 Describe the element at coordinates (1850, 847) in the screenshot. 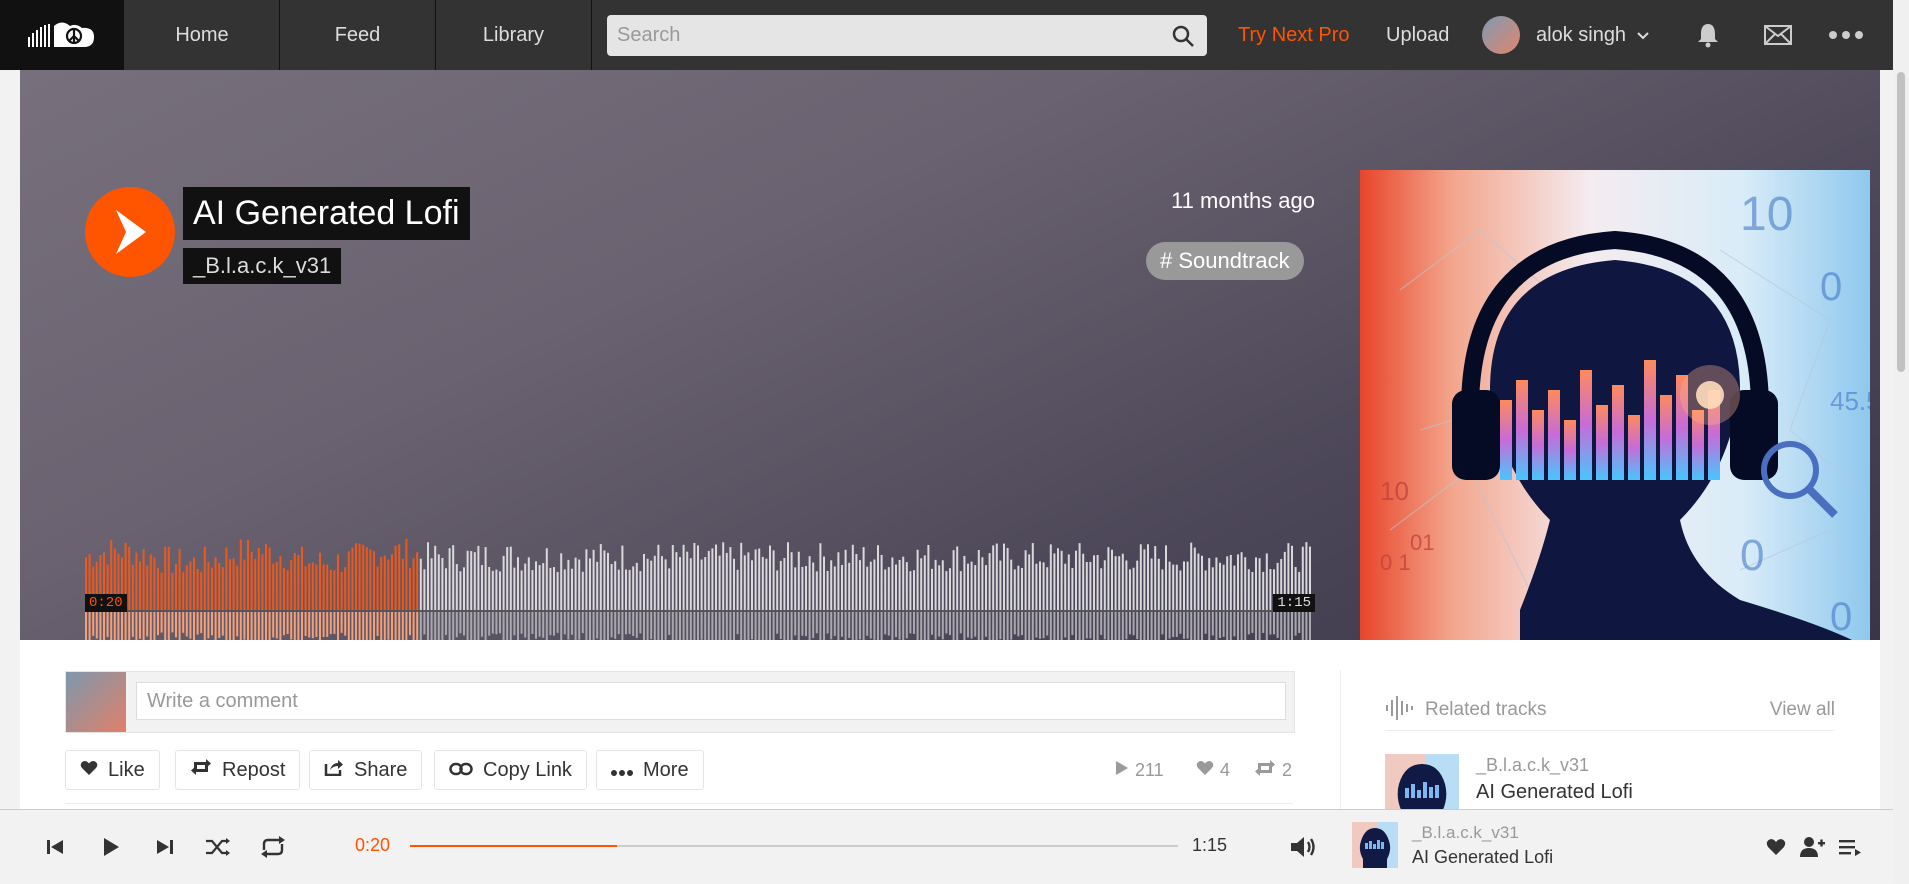

I see `queue-icon` at that location.